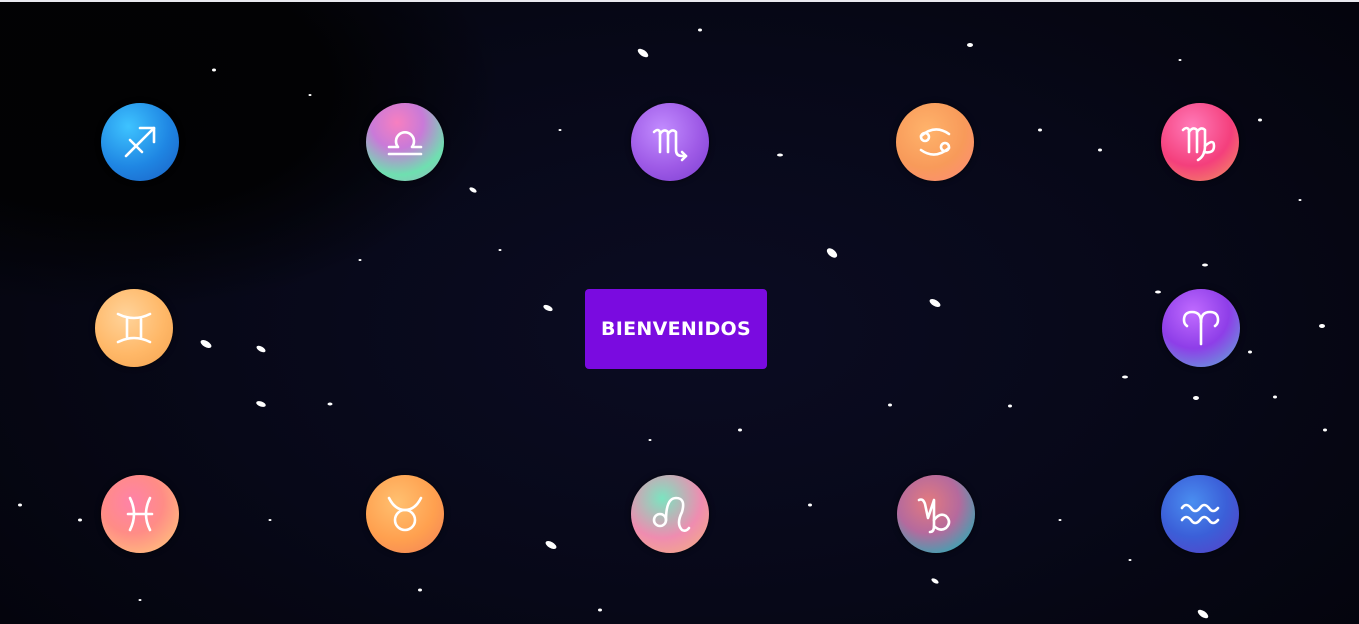 The height and width of the screenshot is (624, 1359). I want to click on cancer-sign, so click(935, 142).